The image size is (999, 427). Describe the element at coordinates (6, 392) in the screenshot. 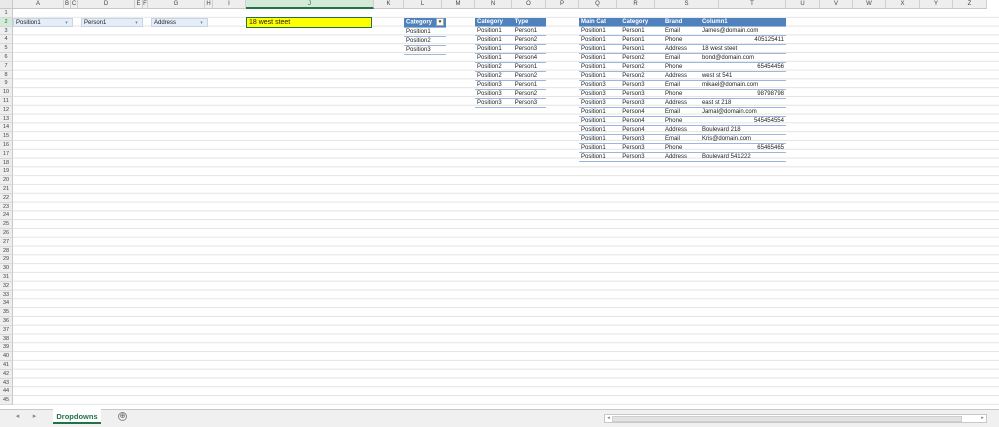

I see `row-header: 44` at that location.